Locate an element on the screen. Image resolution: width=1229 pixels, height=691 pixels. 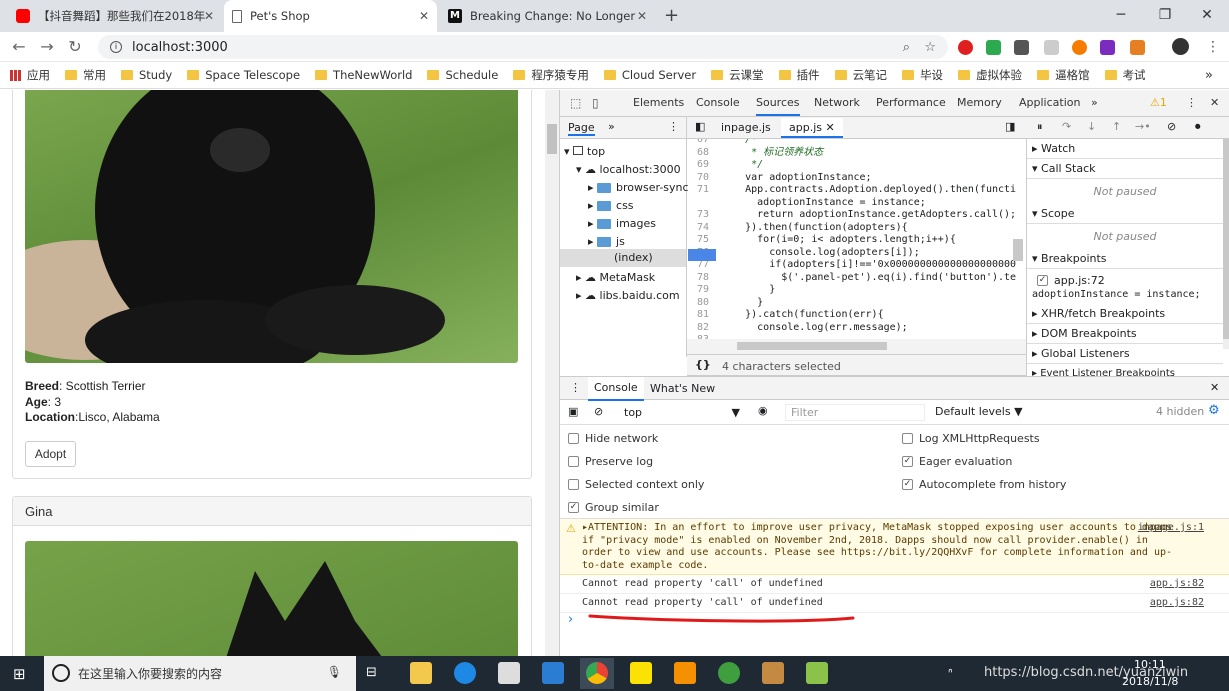
bookmark-item: TheNewWorld is located at coordinates (363, 75).